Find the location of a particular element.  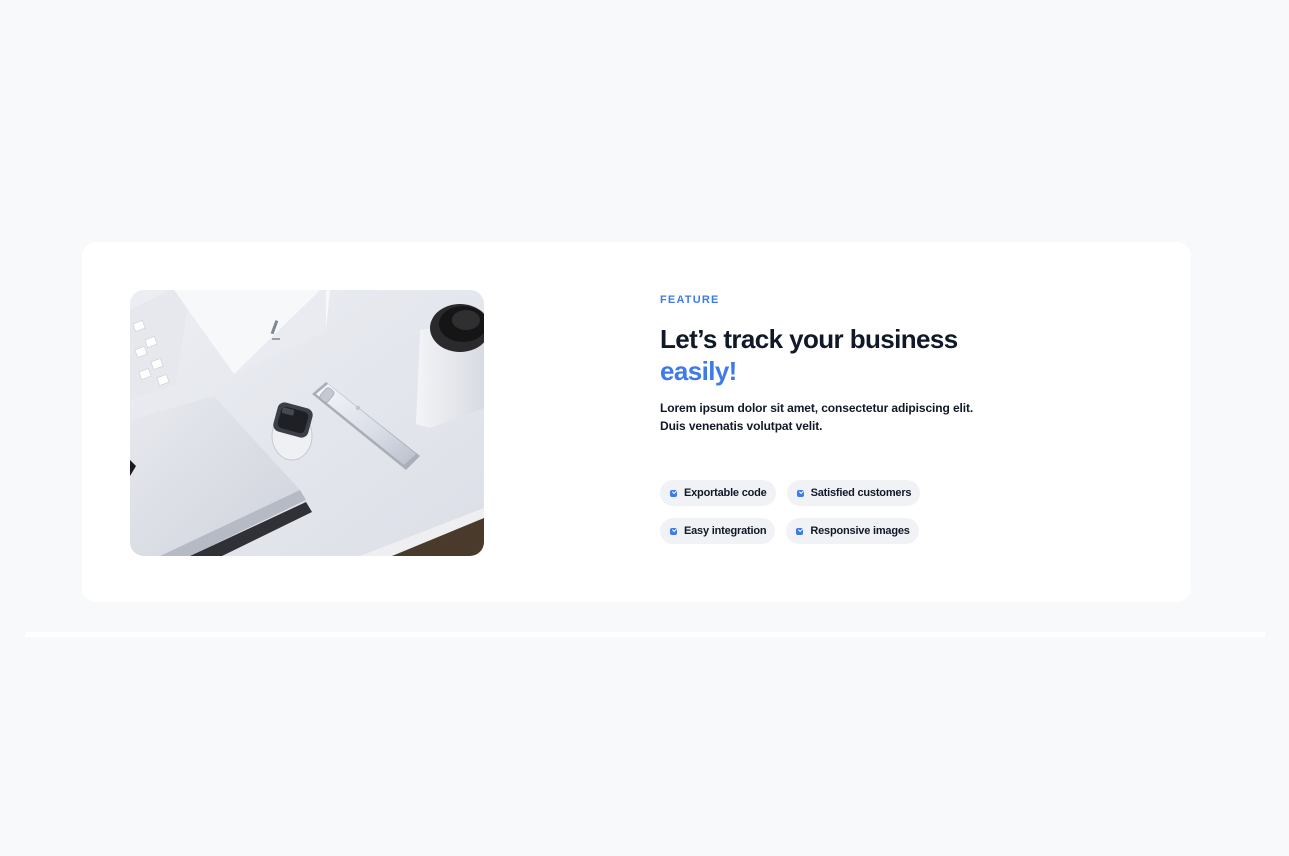

chip-exportable-code: Exportable code is located at coordinates (718, 493).